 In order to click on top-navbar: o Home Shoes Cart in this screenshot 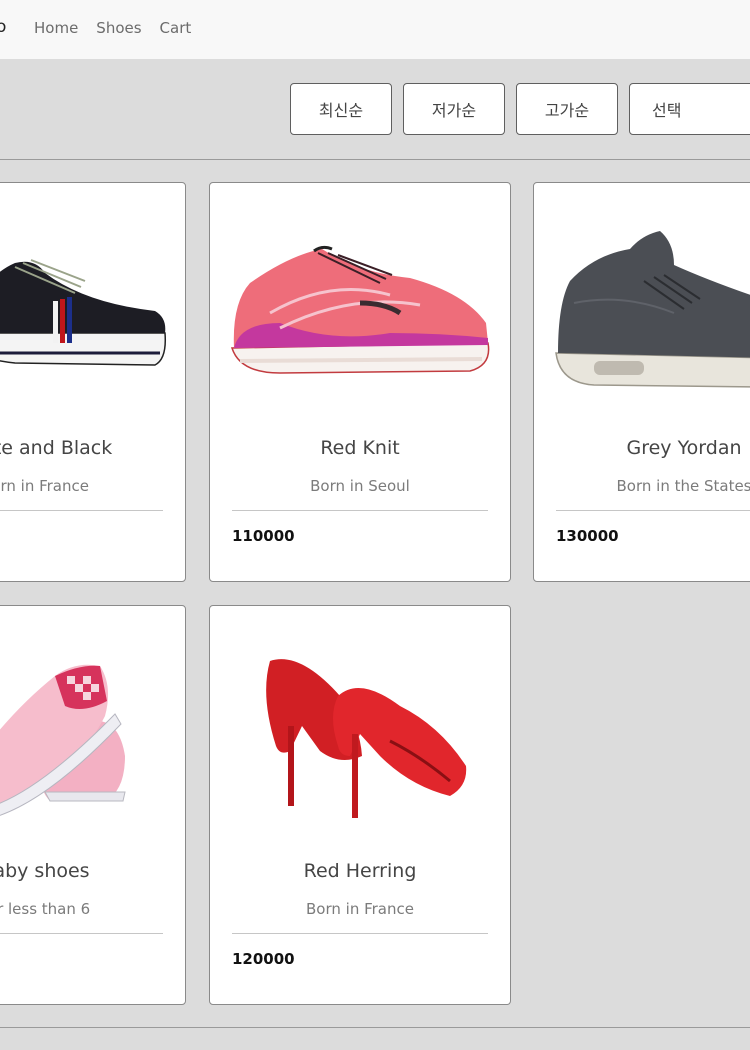, I will do `click(375, 29)`.